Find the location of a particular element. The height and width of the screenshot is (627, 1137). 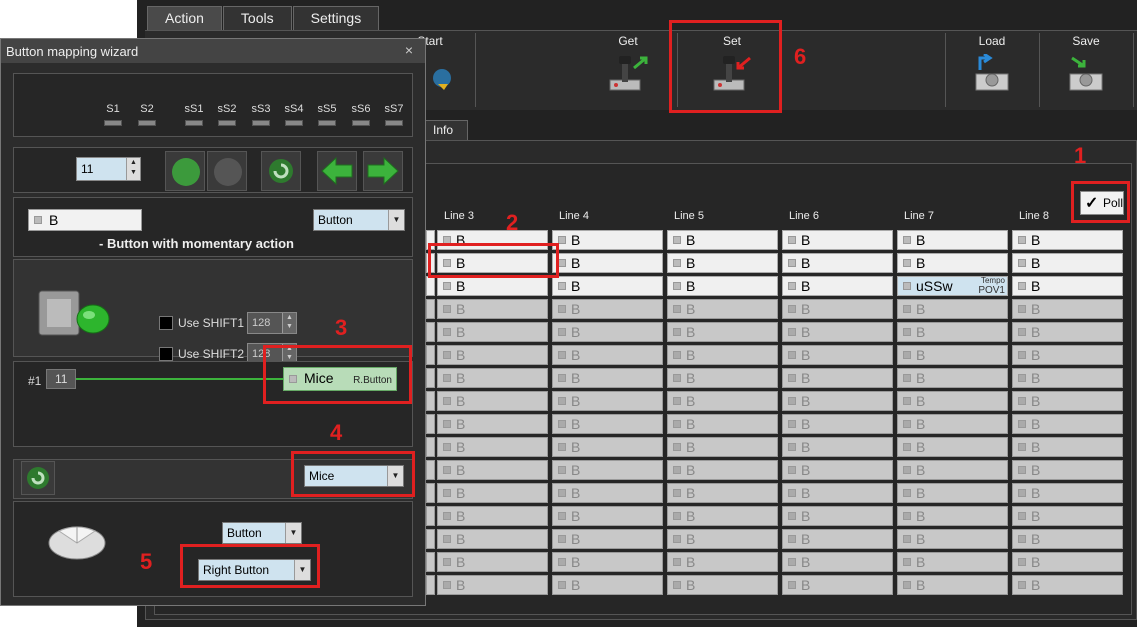

spinner-arrows-icon: ▲ ▼ is located at coordinates (289, 323).